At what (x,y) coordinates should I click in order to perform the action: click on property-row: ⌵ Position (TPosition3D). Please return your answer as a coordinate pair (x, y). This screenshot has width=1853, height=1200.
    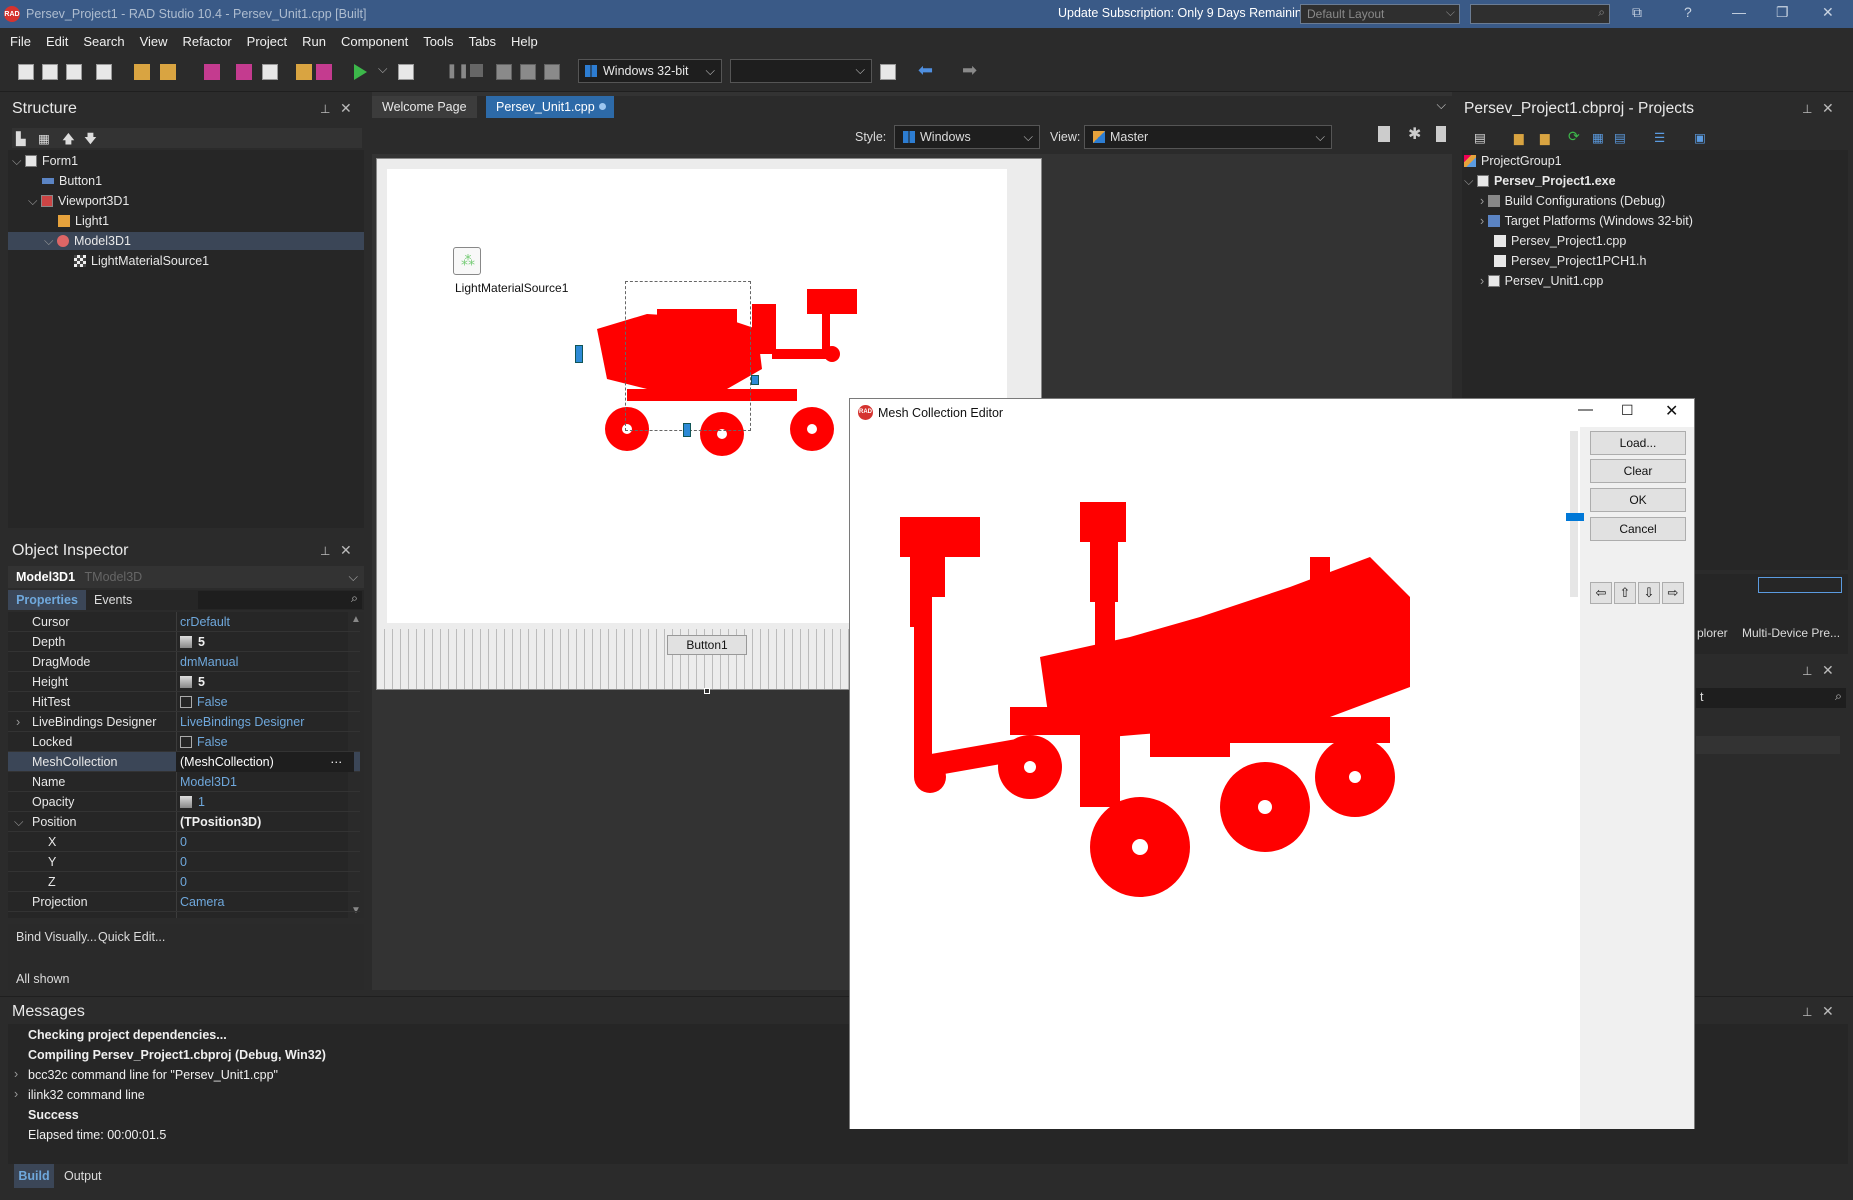
    Looking at the image, I should click on (184, 822).